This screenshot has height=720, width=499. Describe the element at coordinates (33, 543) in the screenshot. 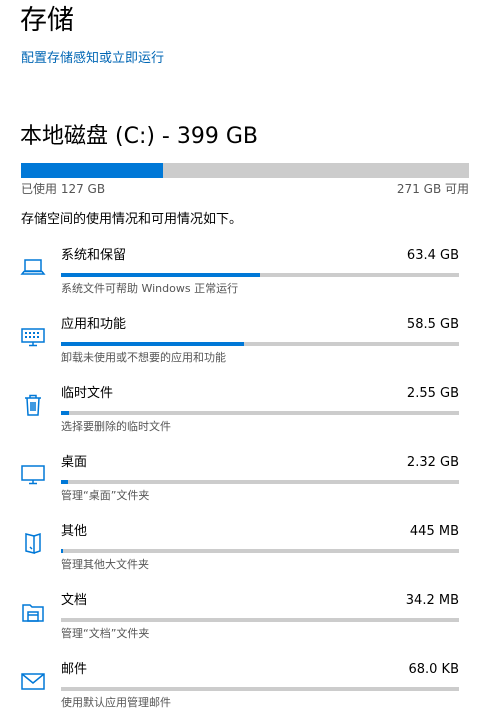

I see `other-icon` at that location.